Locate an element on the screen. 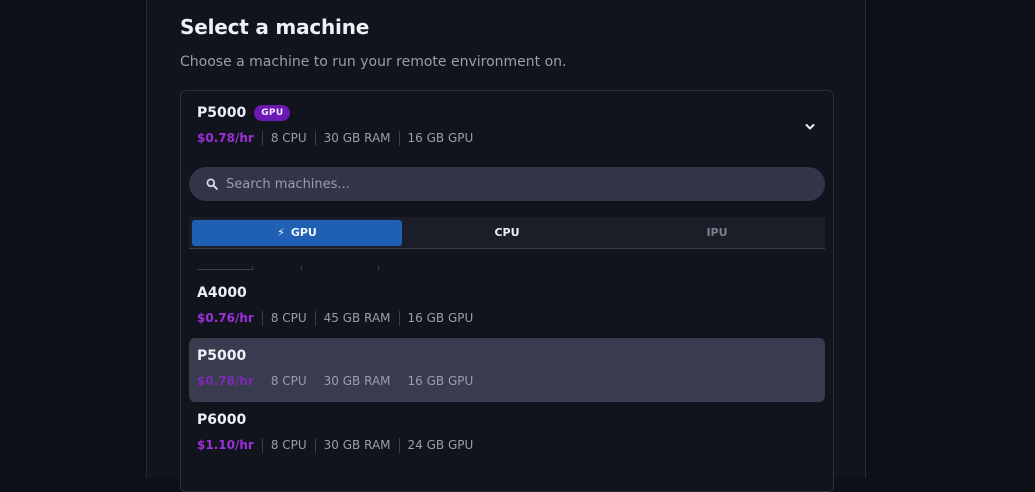 The height and width of the screenshot is (492, 1035). chevron-down-icon is located at coordinates (810, 127).